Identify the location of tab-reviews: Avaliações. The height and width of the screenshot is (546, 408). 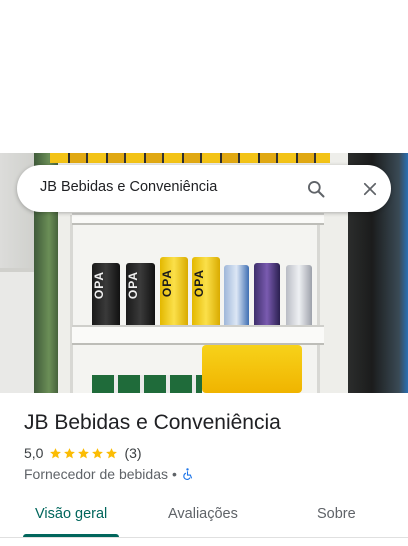
(203, 514).